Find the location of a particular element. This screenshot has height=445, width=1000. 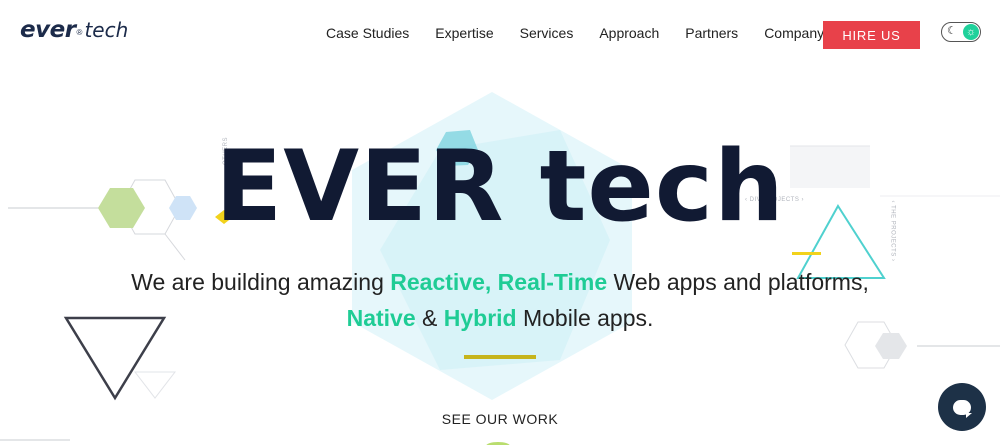

hero-subtitle-line2: Native & Hybrid Mobile apps. is located at coordinates (500, 318).